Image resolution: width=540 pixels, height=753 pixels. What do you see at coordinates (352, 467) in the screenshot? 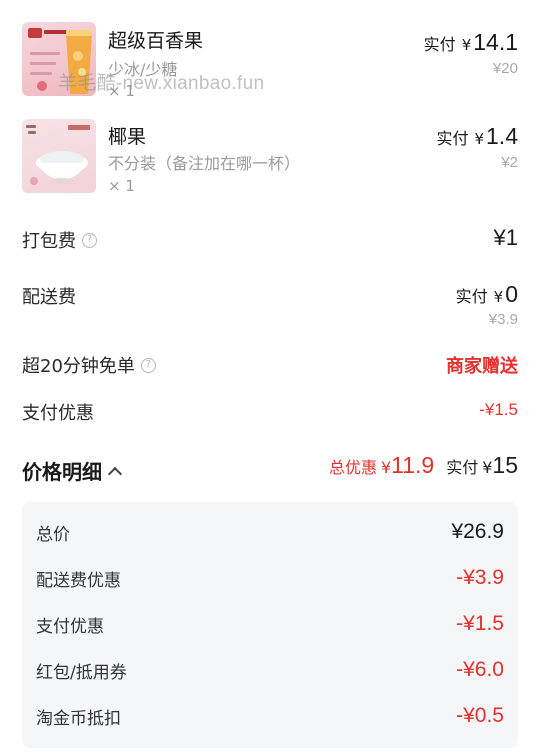
I see `total-discount-label: 总优惠` at bounding box center [352, 467].